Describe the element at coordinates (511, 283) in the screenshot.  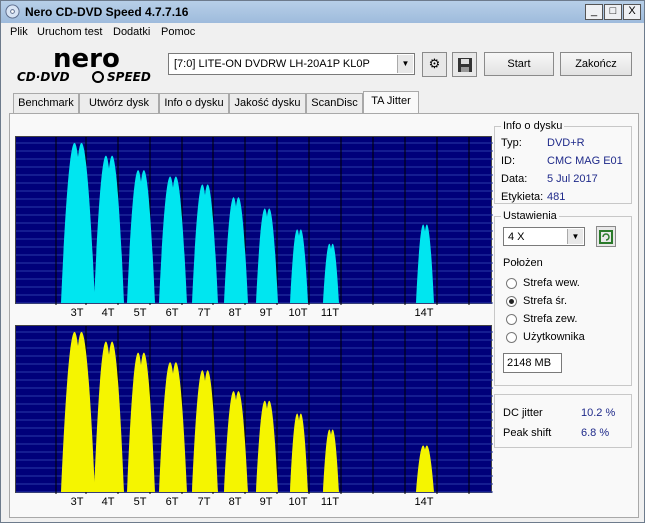
I see `radio-strefa-wew` at that location.